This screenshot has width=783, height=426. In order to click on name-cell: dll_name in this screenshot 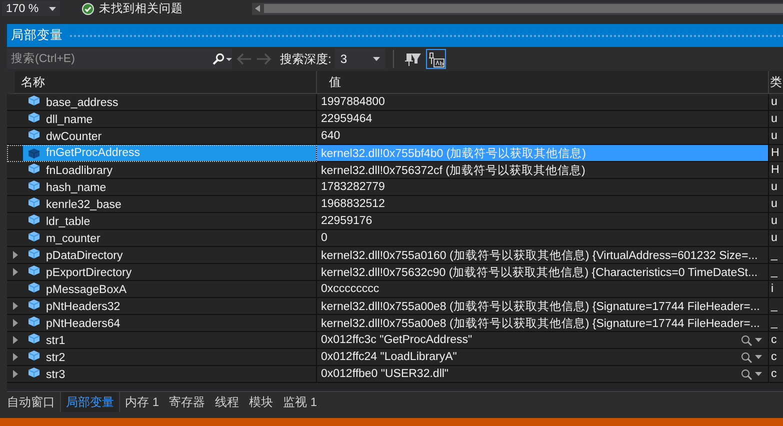, I will do `click(162, 119)`.